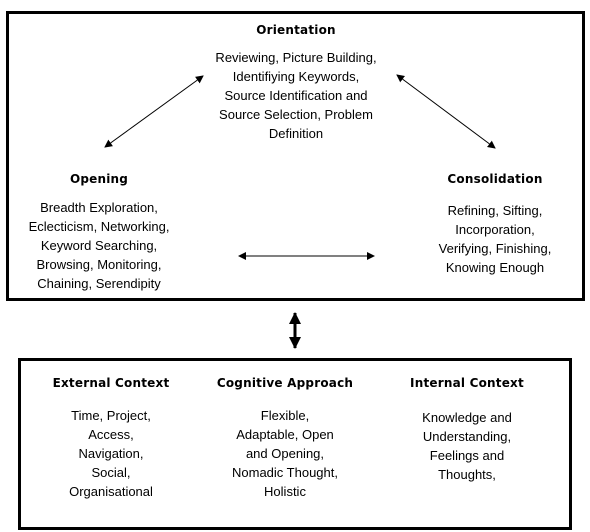 The image size is (590, 532). What do you see at coordinates (495, 210) in the screenshot?
I see `consolidation-line: Refining, Sifting,` at bounding box center [495, 210].